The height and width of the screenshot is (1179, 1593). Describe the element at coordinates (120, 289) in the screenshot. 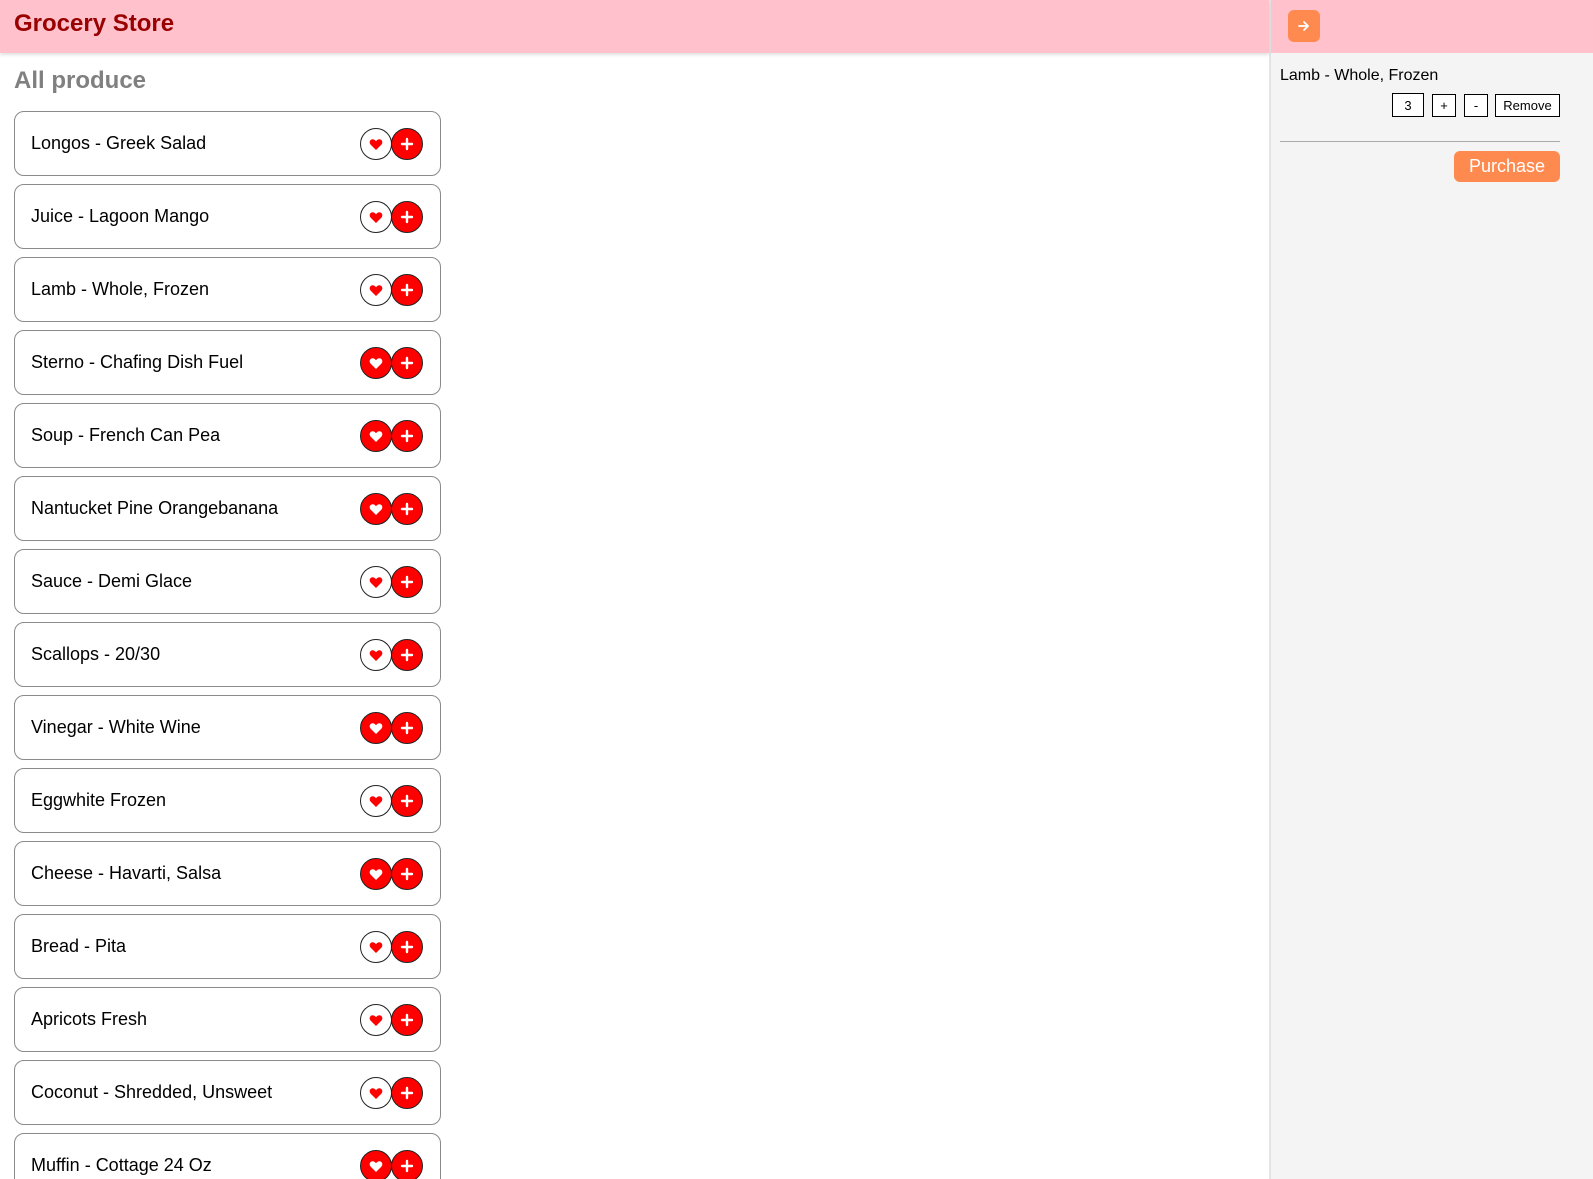

I see `product-name: Lamb - Whole, Frozen` at that location.